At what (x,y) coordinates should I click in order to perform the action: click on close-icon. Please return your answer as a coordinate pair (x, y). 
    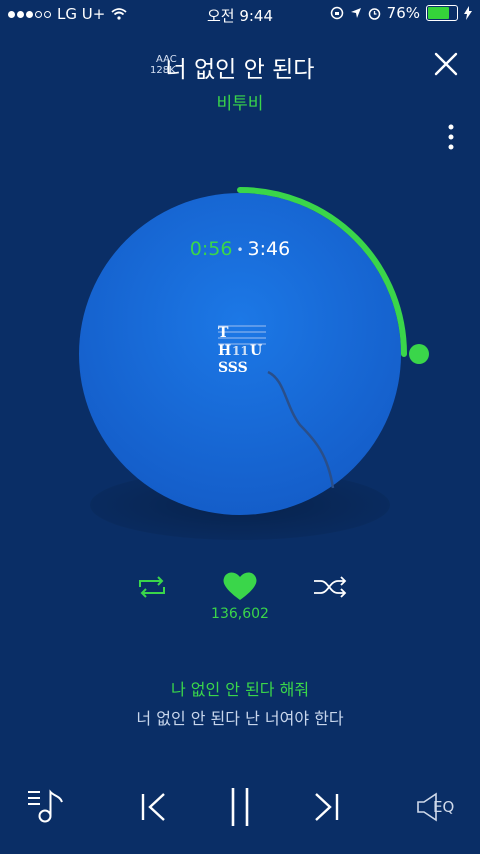
    Looking at the image, I should click on (446, 64).